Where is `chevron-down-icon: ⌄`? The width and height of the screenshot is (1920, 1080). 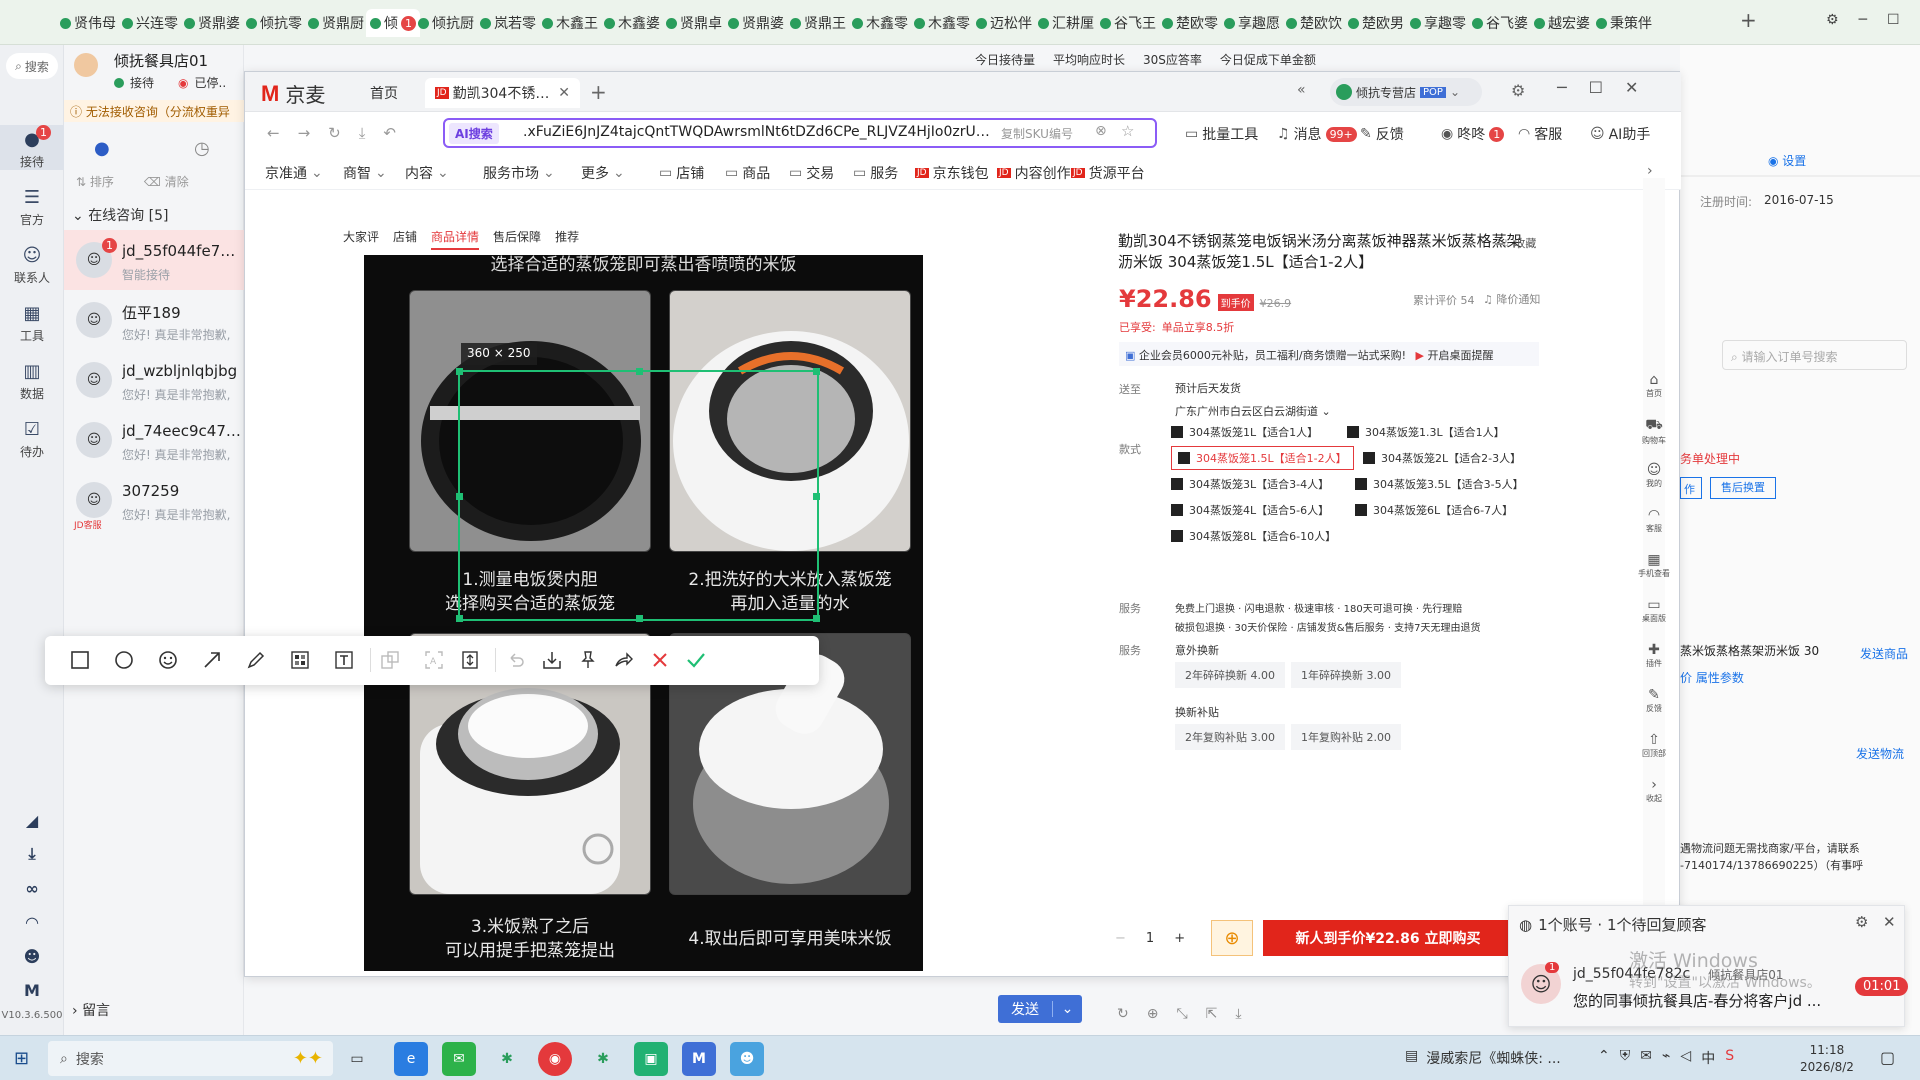
chevron-down-icon: ⌄ is located at coordinates (1067, 1009).